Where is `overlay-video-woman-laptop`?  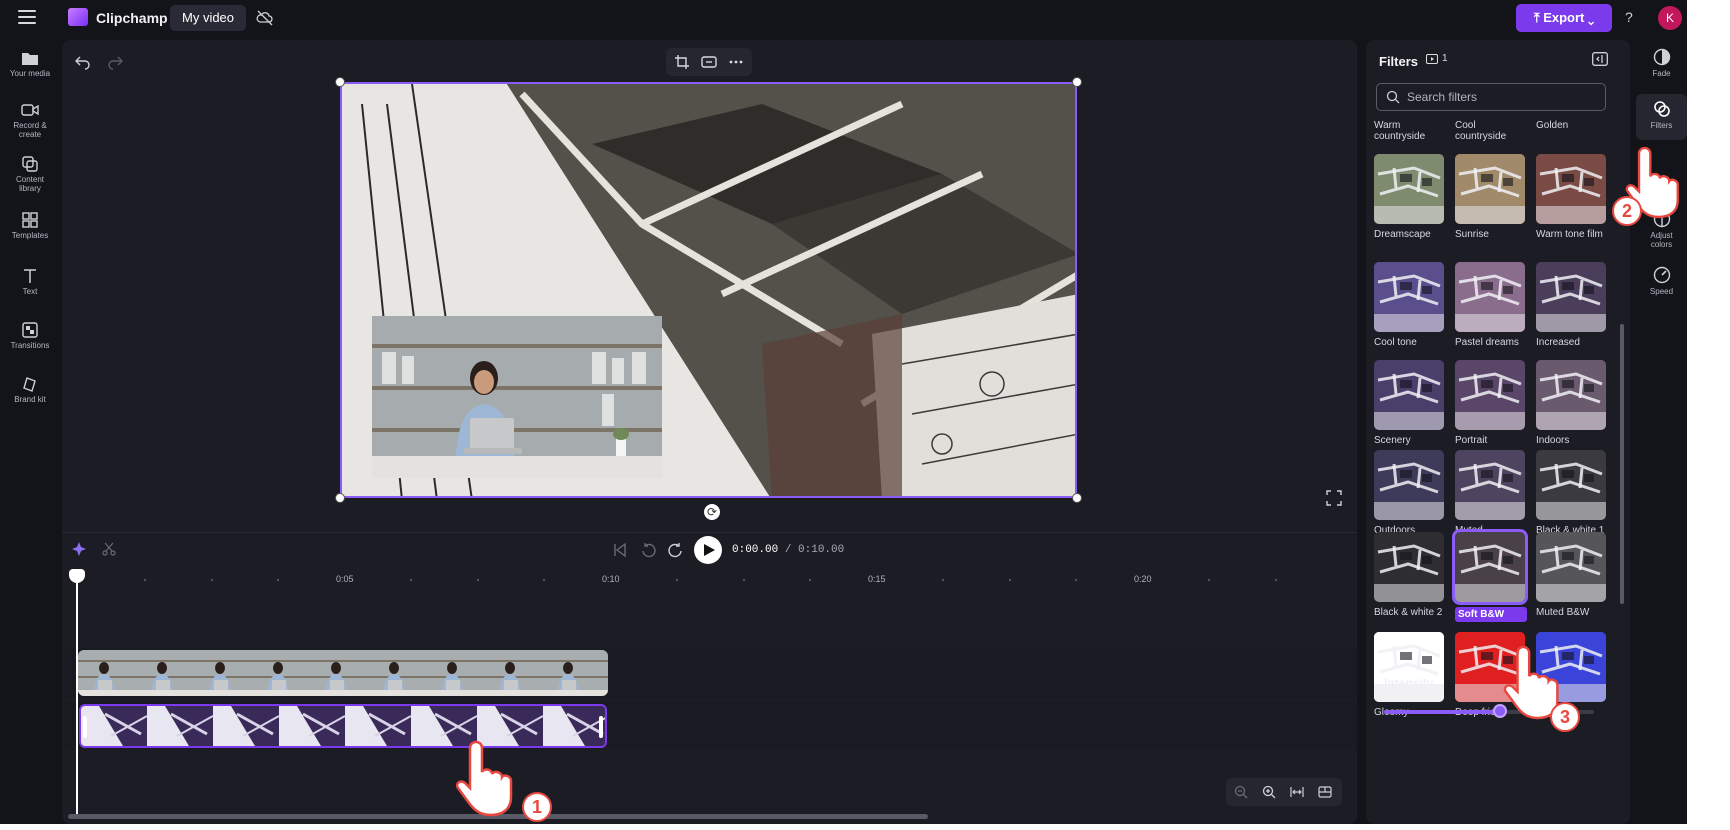 overlay-video-woman-laptop is located at coordinates (517, 397).